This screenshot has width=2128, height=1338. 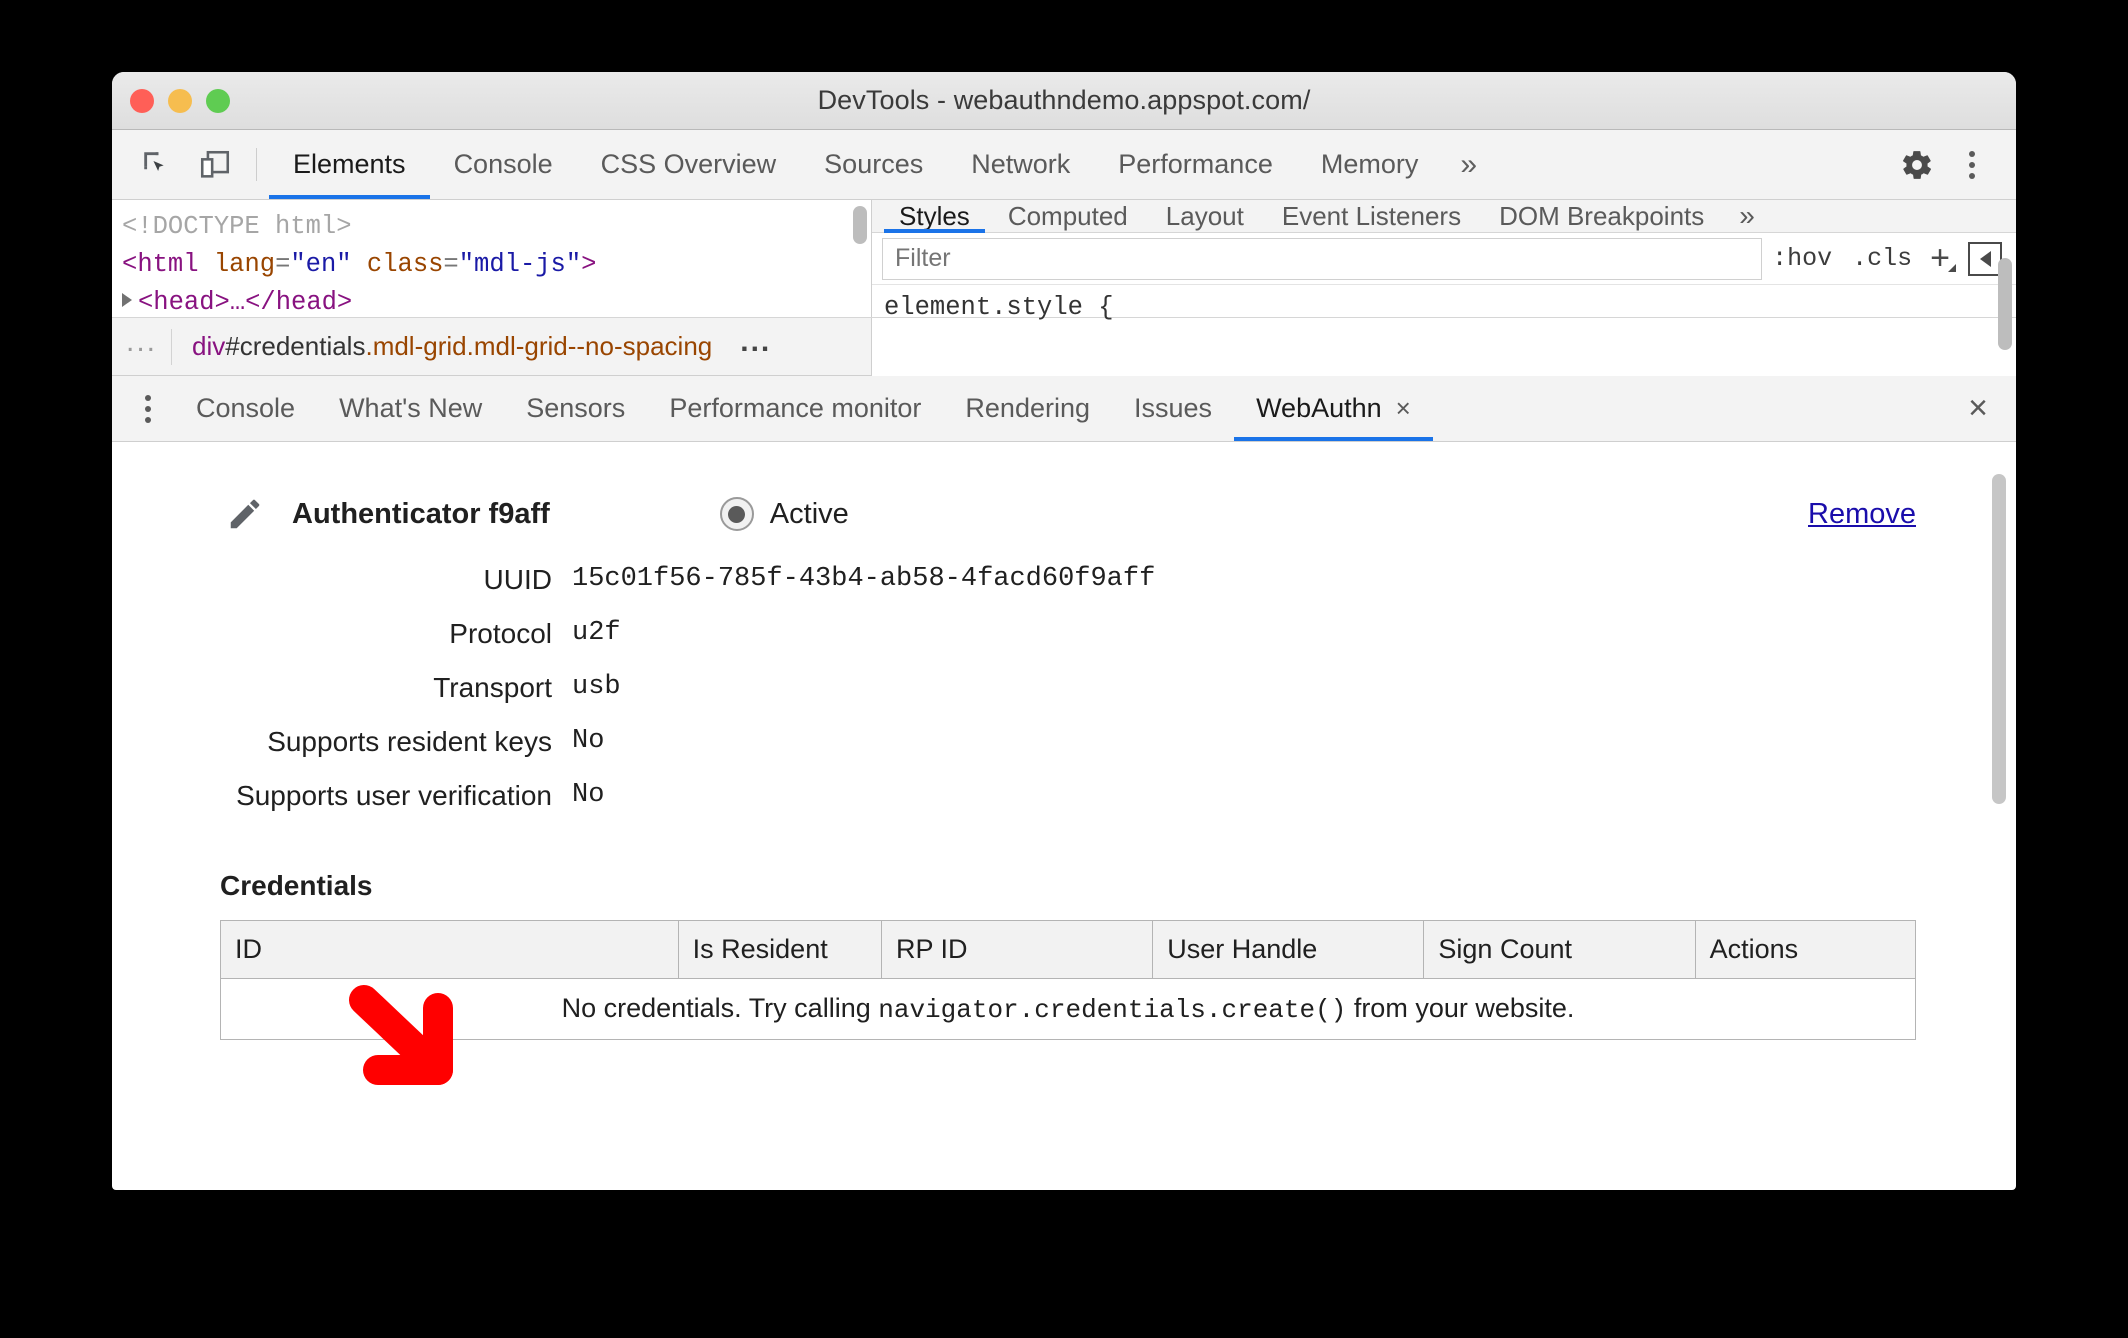 I want to click on traffic-lights, so click(x=180, y=100).